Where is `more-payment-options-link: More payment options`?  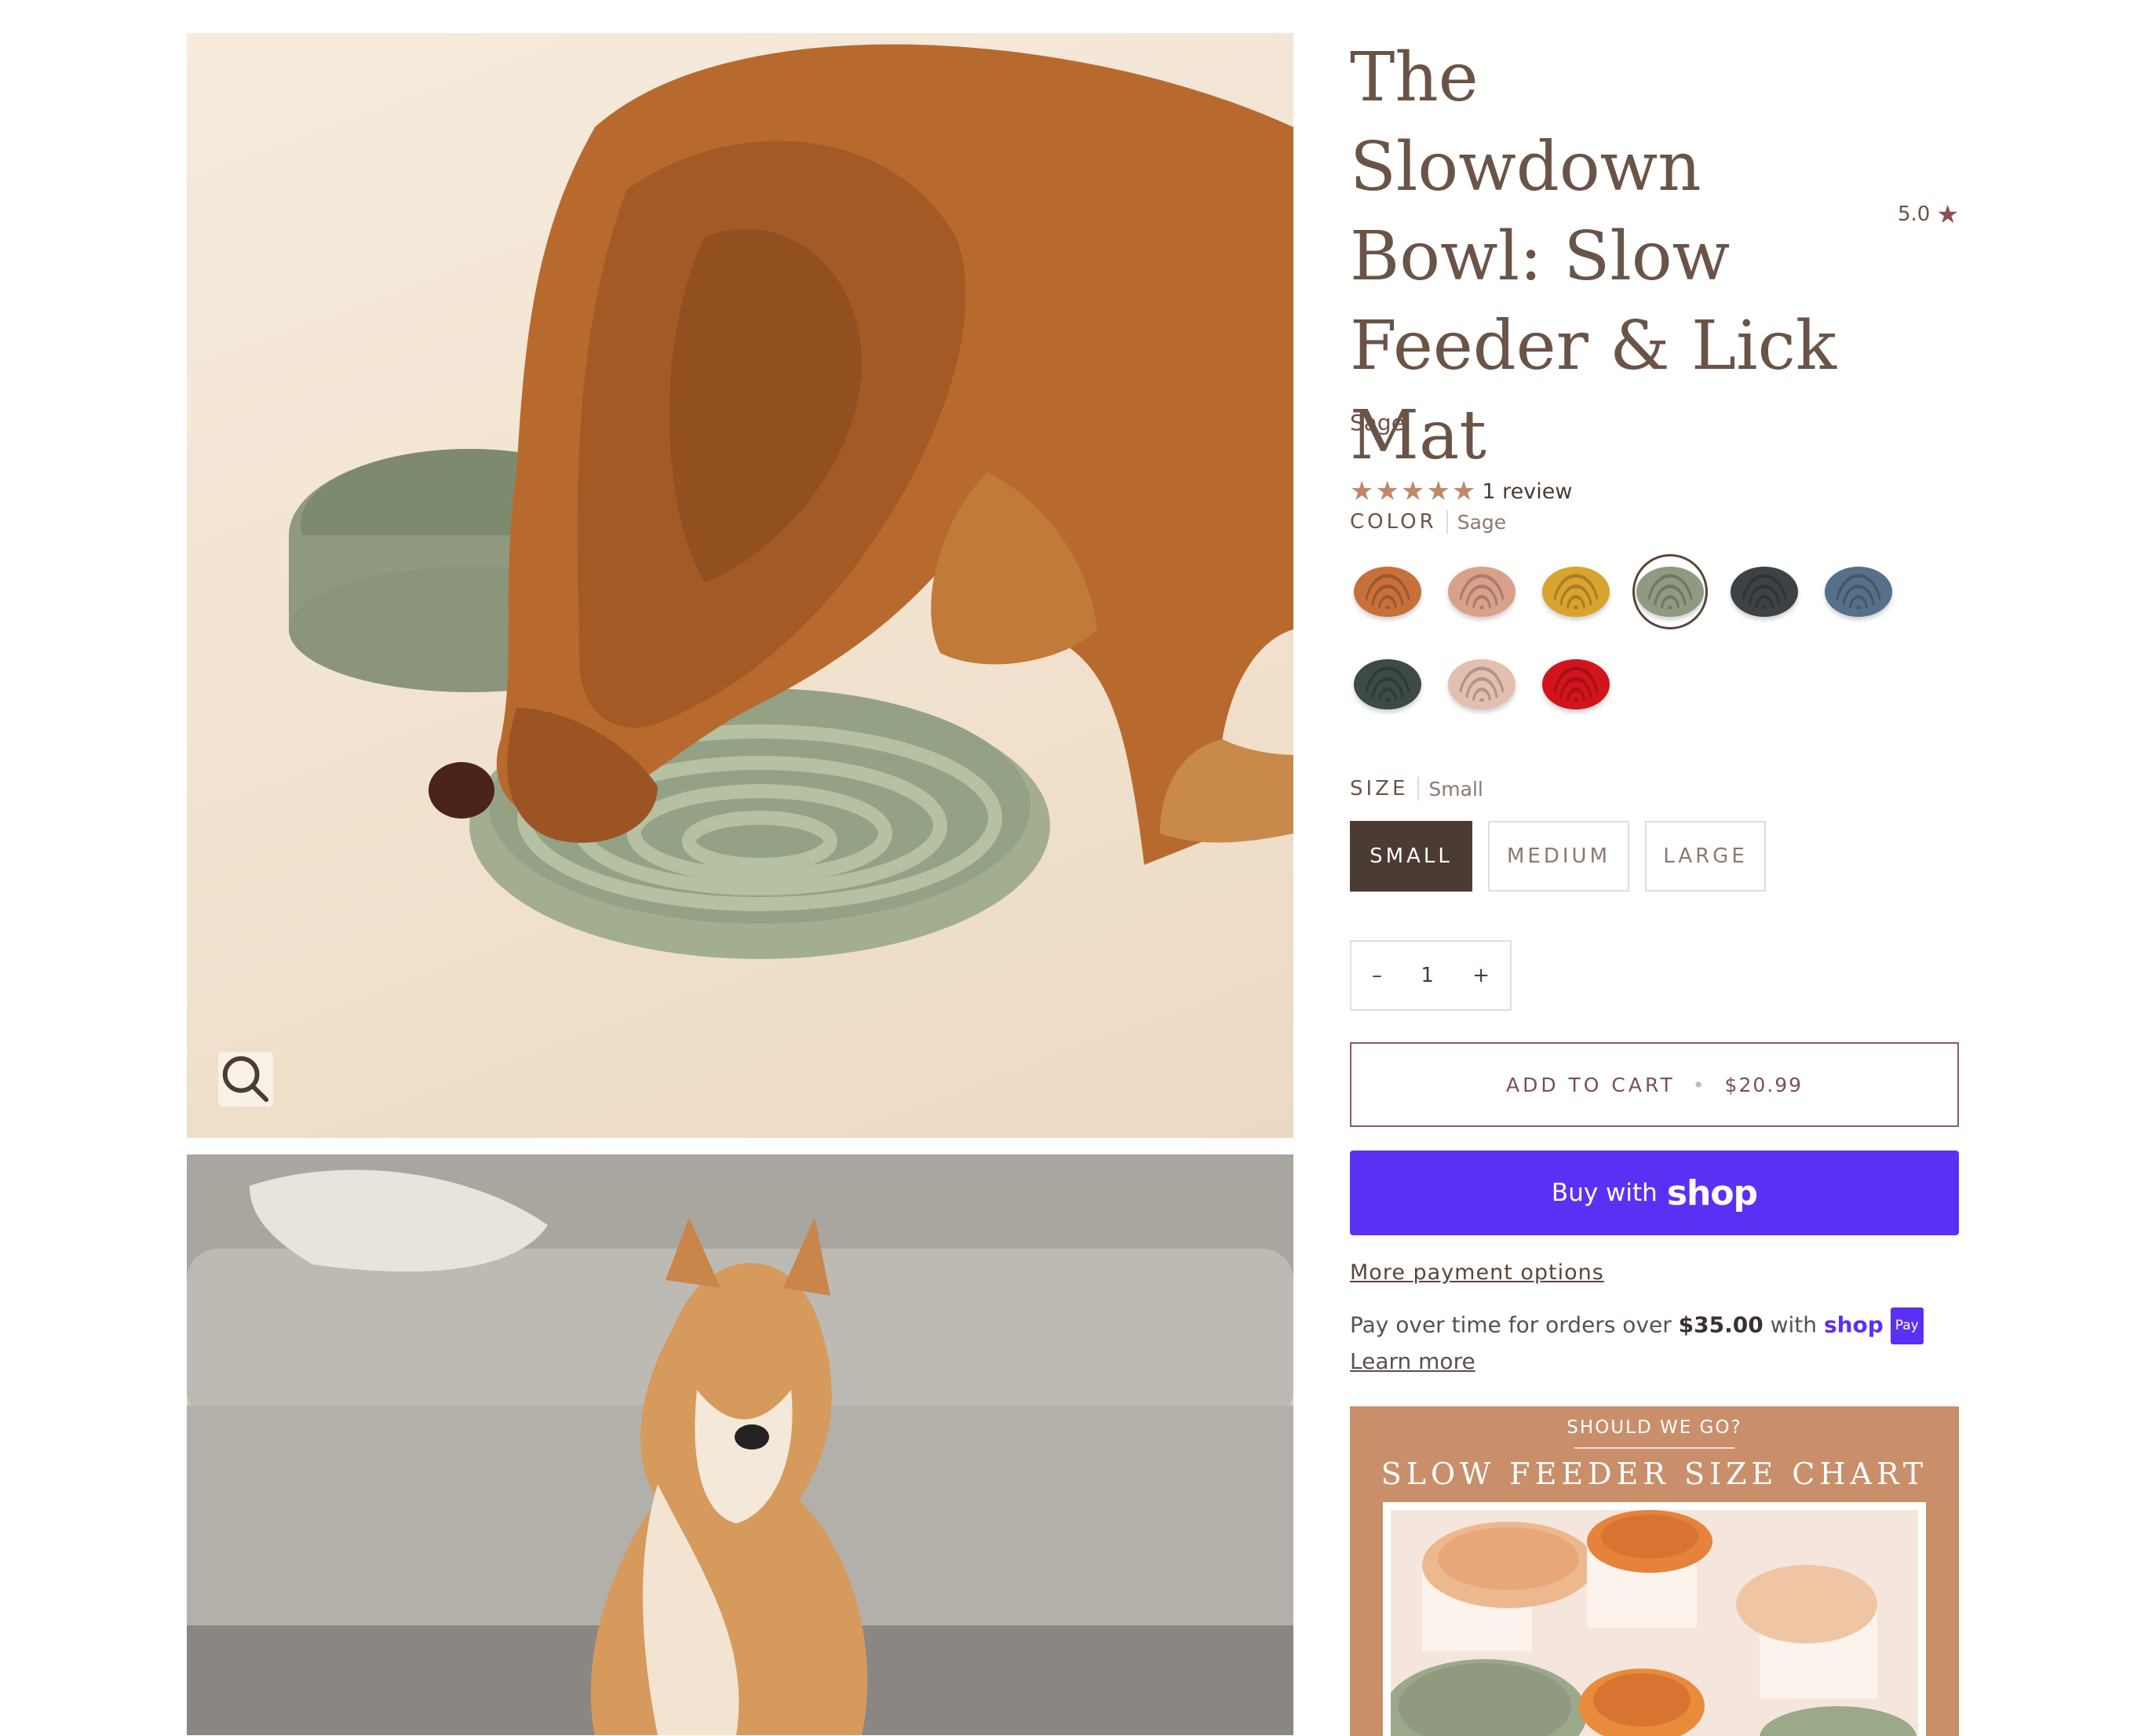 more-payment-options-link: More payment options is located at coordinates (1477, 1272).